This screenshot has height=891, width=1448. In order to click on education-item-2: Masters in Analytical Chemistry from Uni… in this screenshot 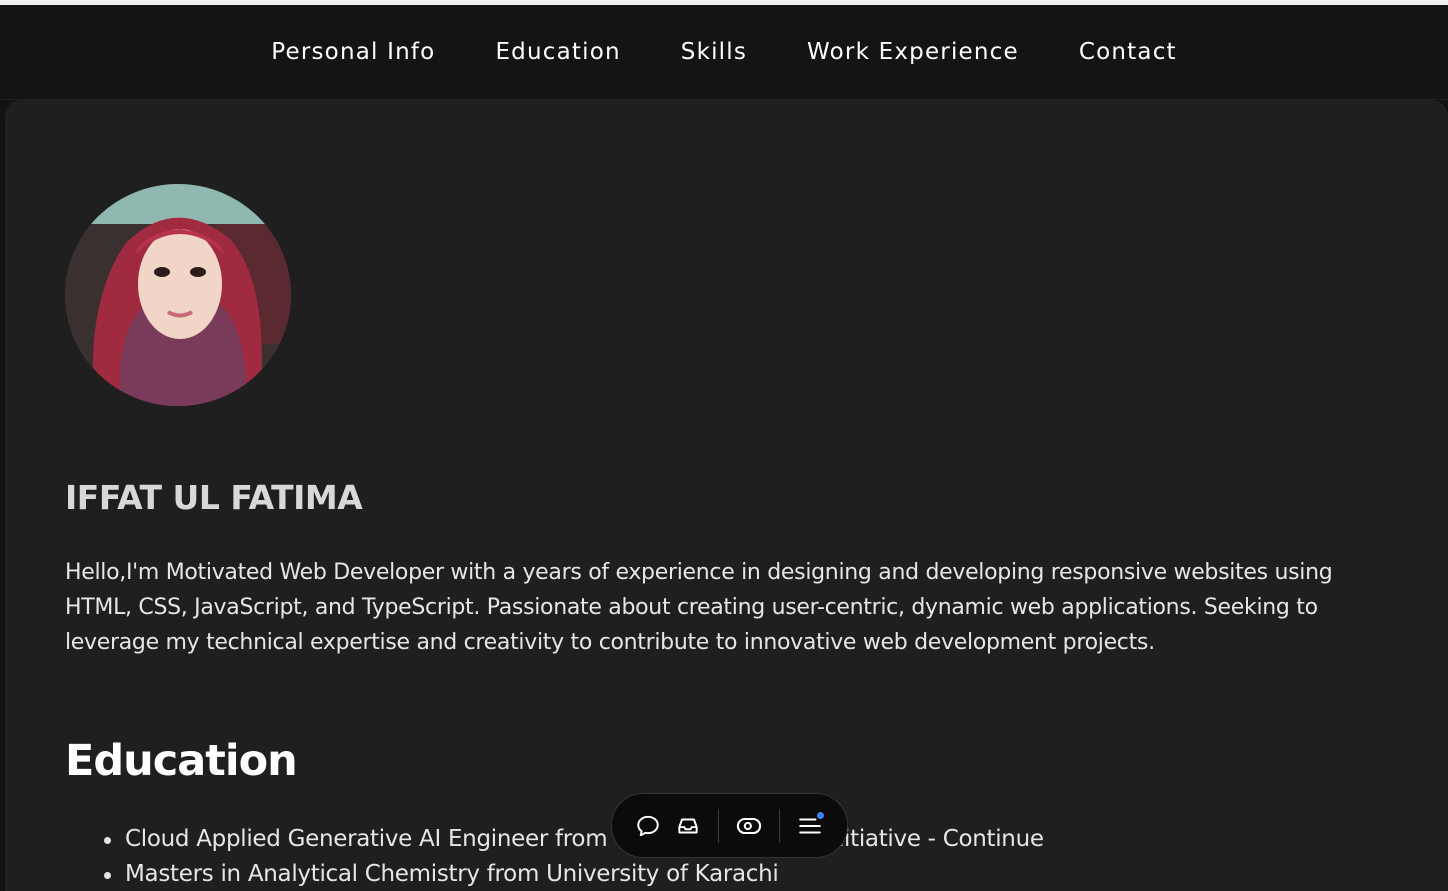, I will do `click(574, 874)`.